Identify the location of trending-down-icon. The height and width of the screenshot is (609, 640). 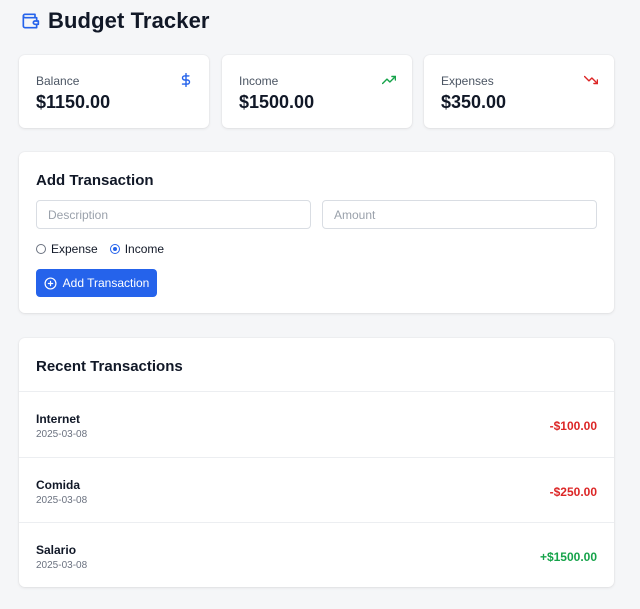
(591, 80).